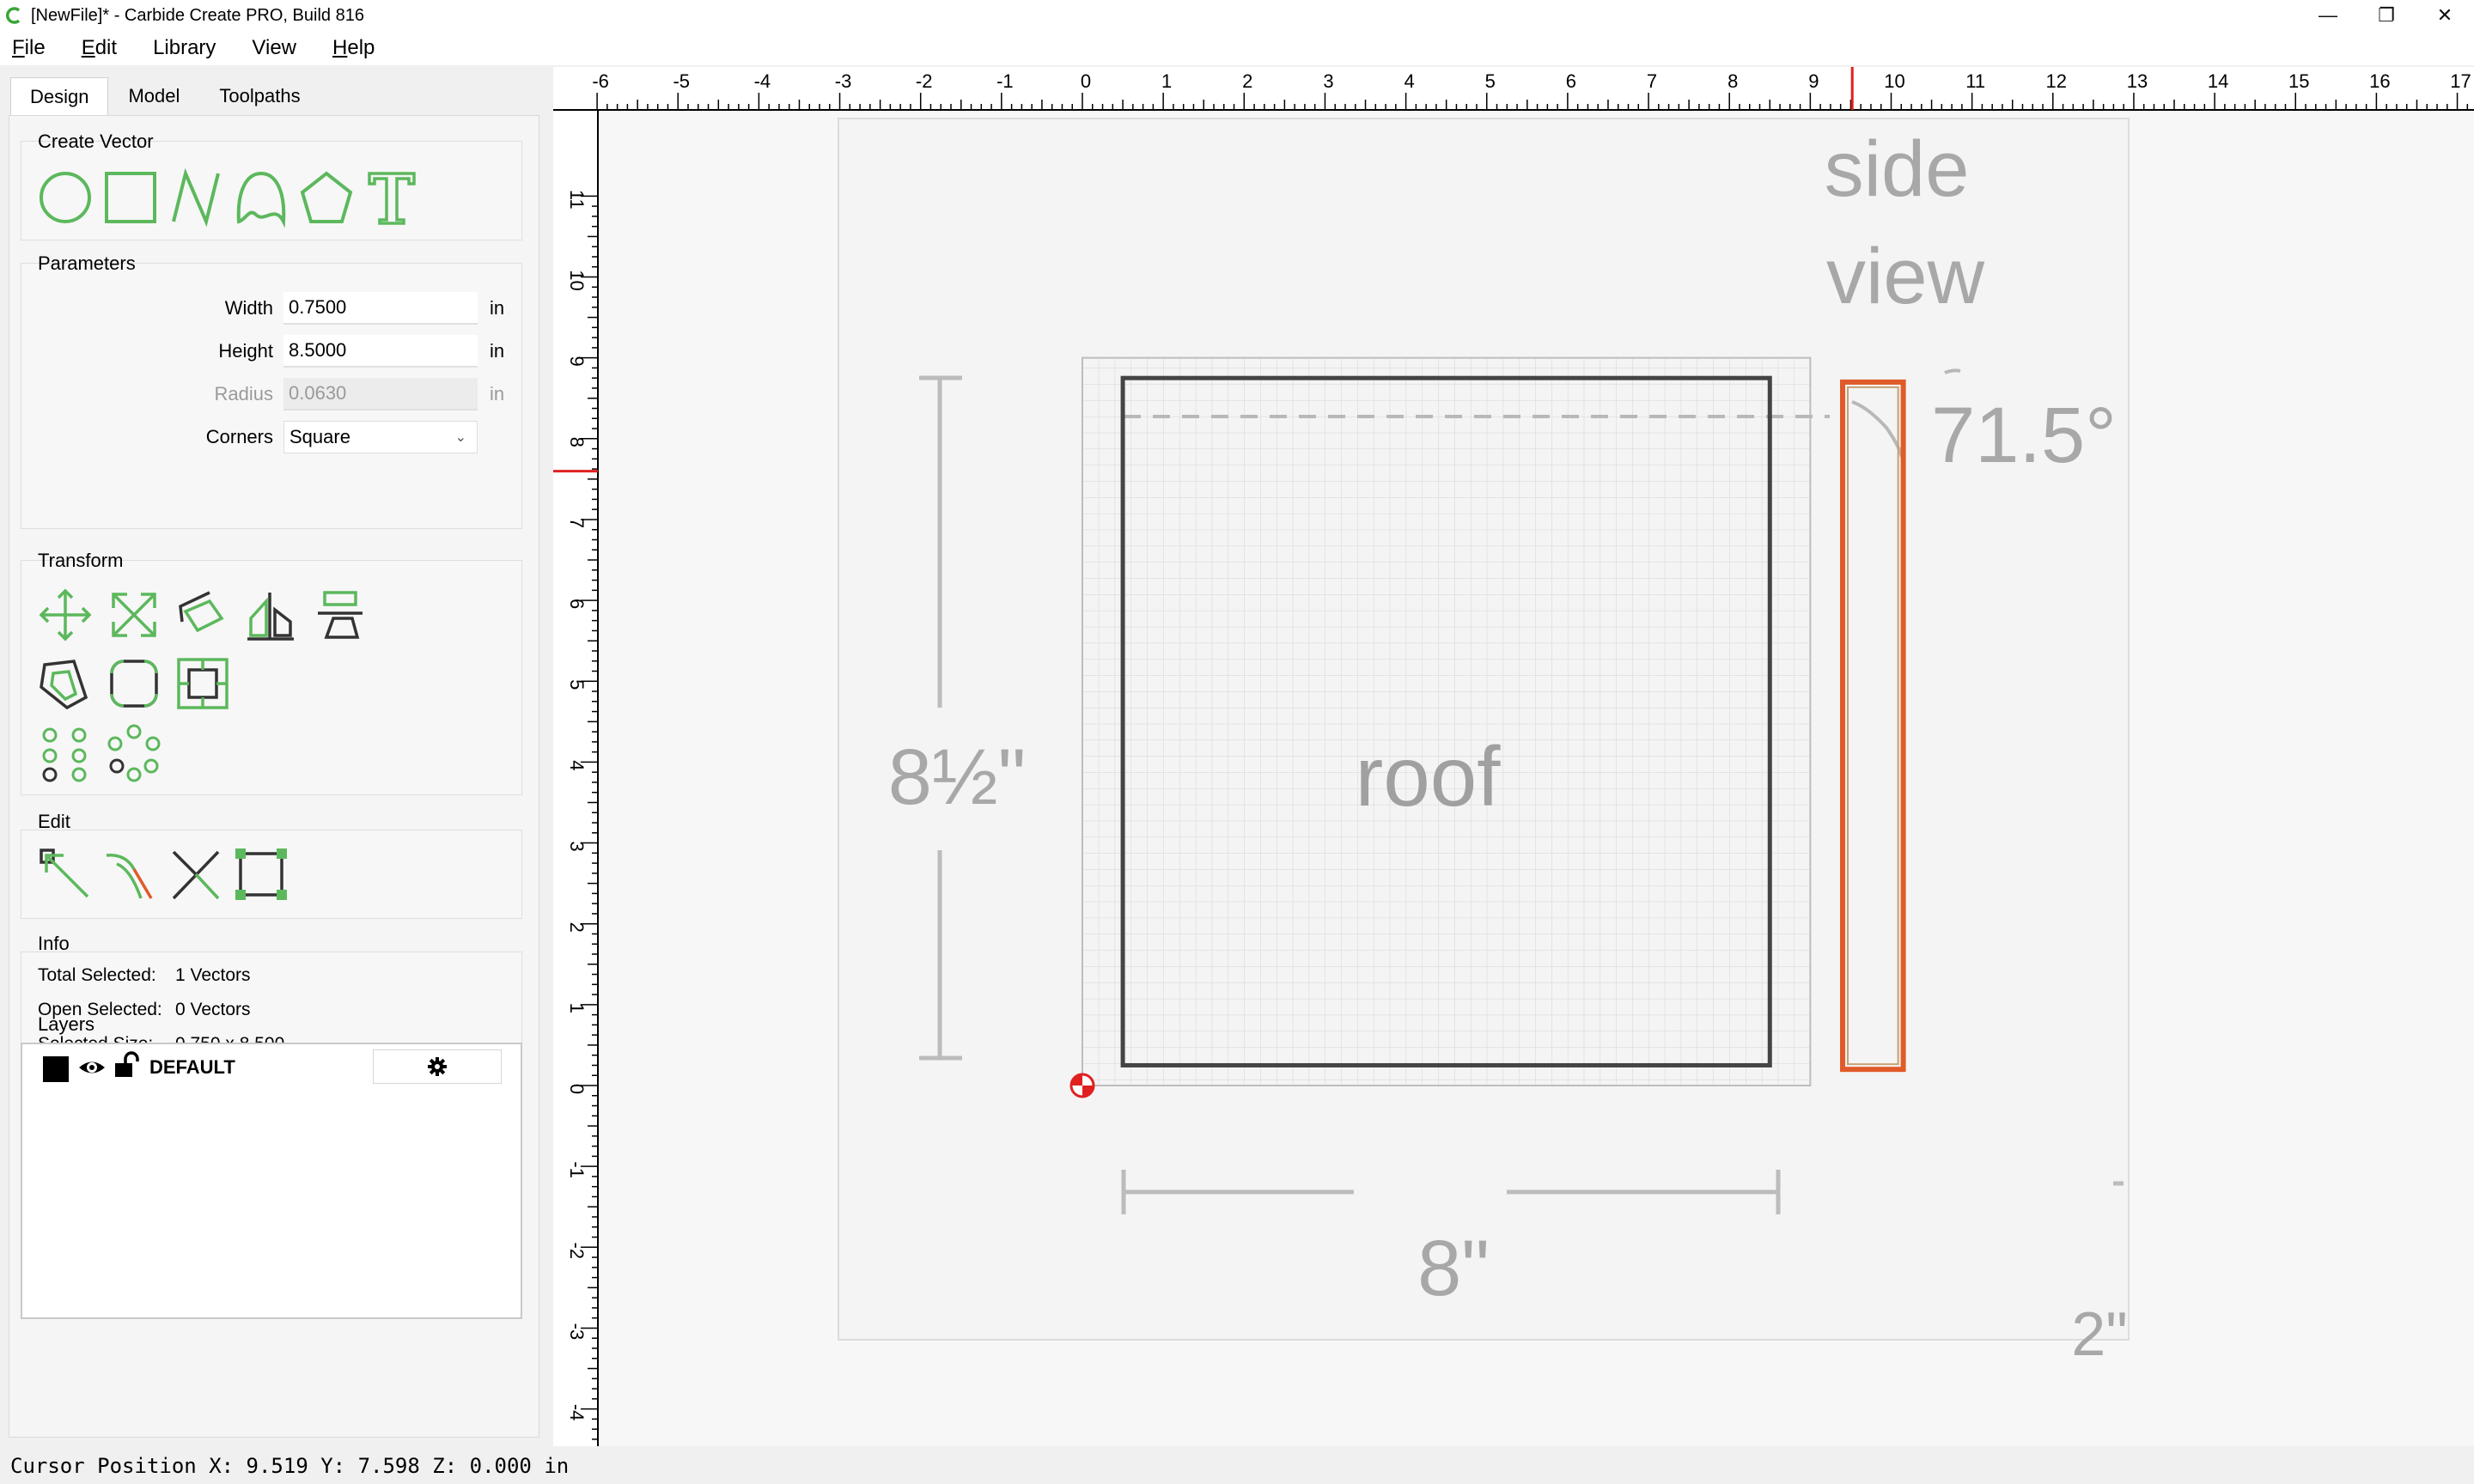 Image resolution: width=2474 pixels, height=1484 pixels. I want to click on ruler-x-label: 2, so click(1247, 81).